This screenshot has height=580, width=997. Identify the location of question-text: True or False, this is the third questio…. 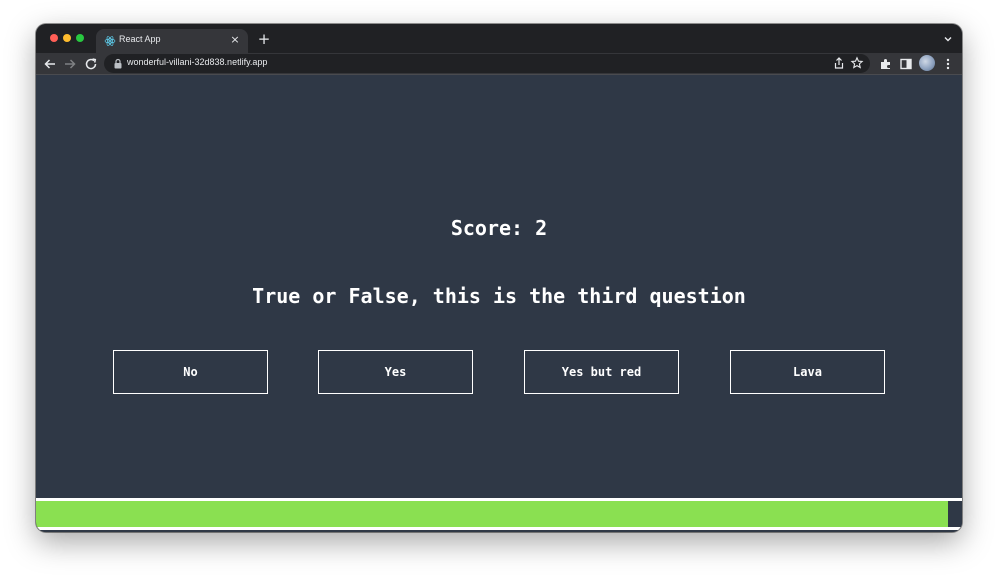
(499, 296).